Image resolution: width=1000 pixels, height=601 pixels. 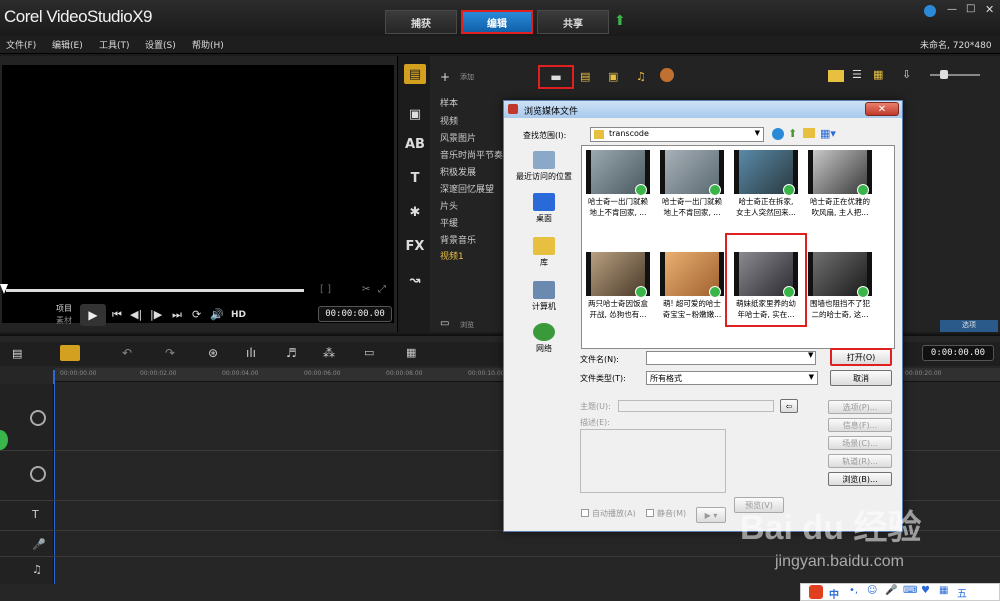 I want to click on wubi-icon: 五, so click(x=962, y=592).